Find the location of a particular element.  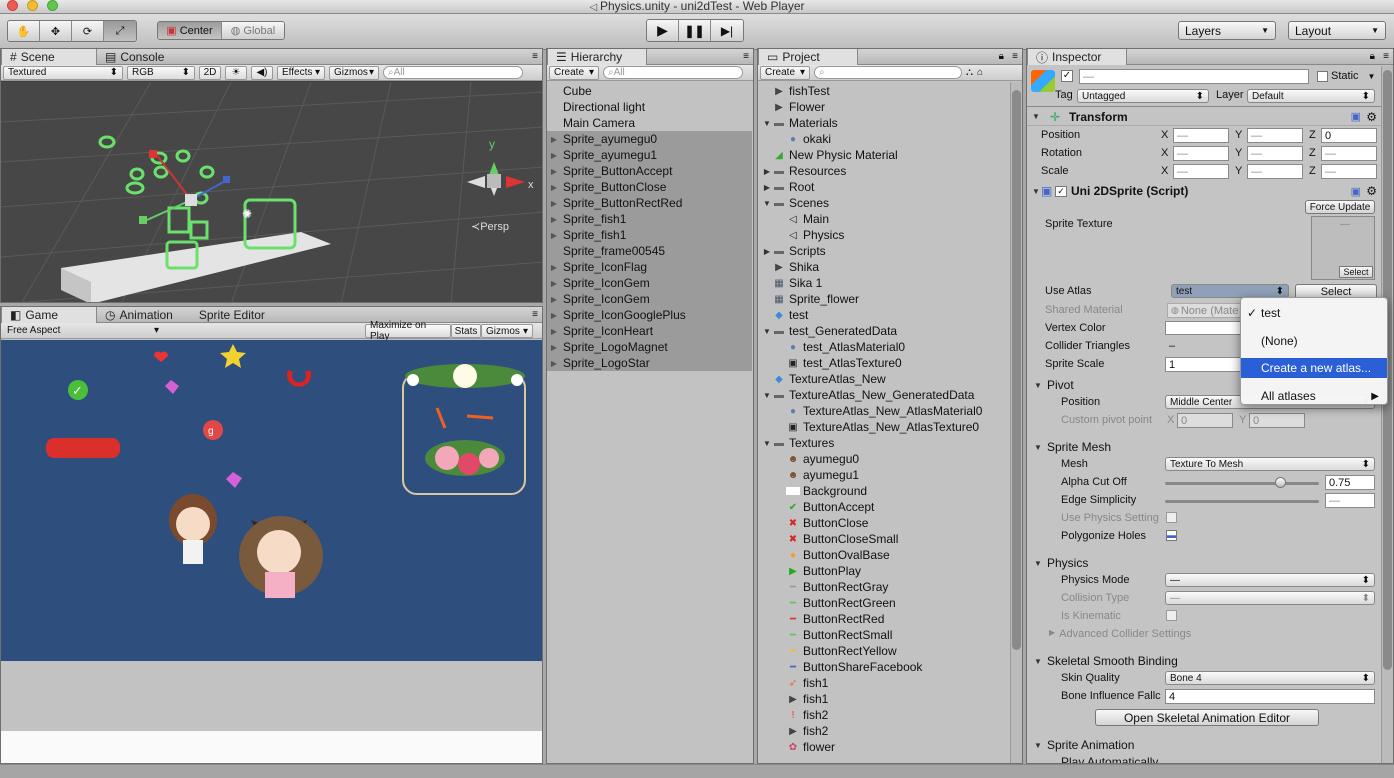

advanced-collider-foldout: ▶ Advanced Collider Settings is located at coordinates (1120, 634).